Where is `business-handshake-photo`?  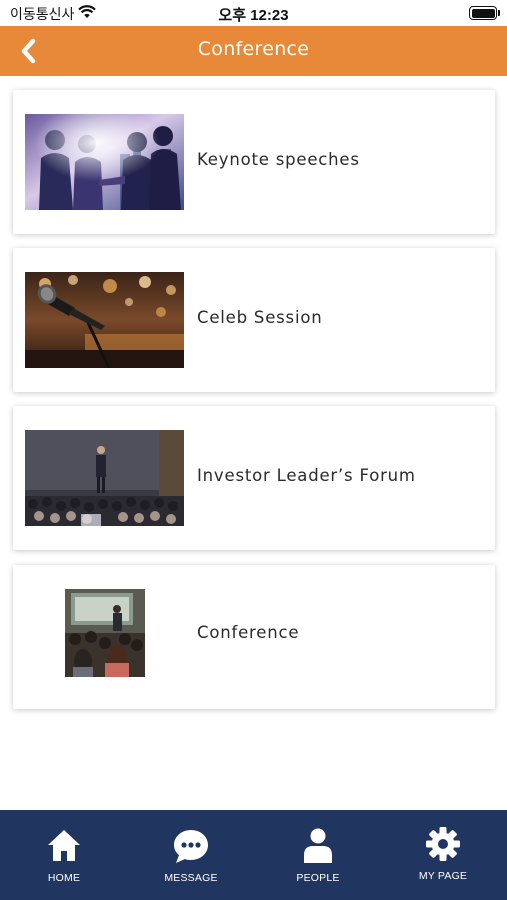 business-handshake-photo is located at coordinates (104, 162).